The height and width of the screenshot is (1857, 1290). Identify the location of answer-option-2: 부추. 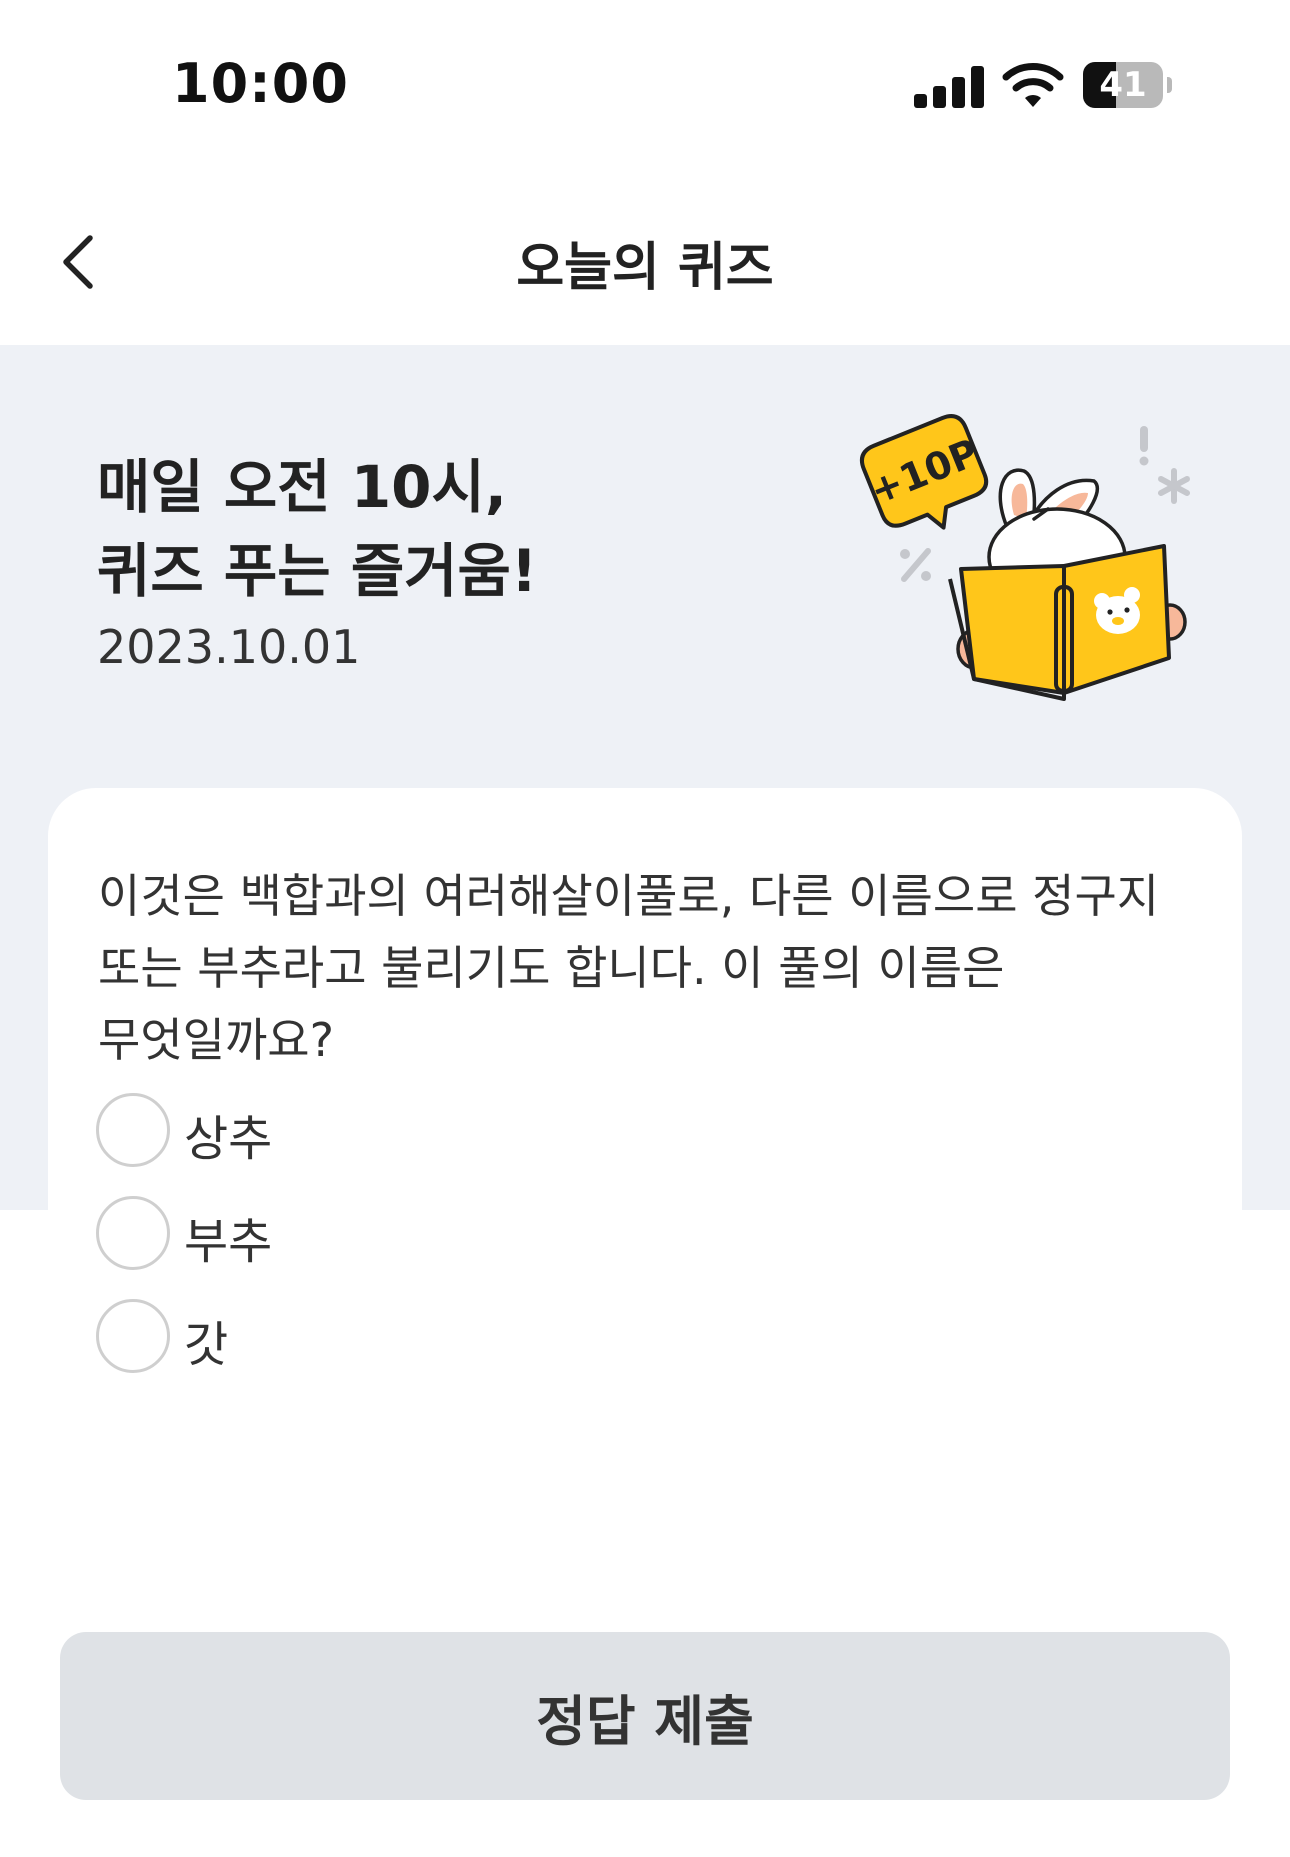
(296, 1233).